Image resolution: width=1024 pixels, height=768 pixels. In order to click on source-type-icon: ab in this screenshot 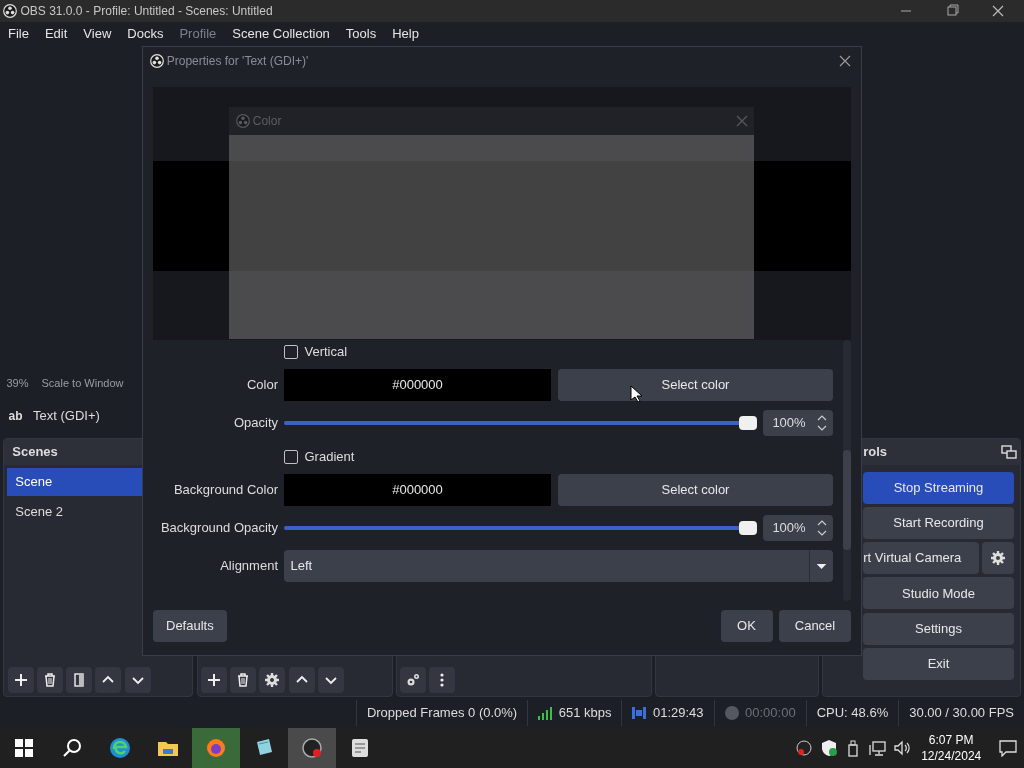, I will do `click(16, 416)`.